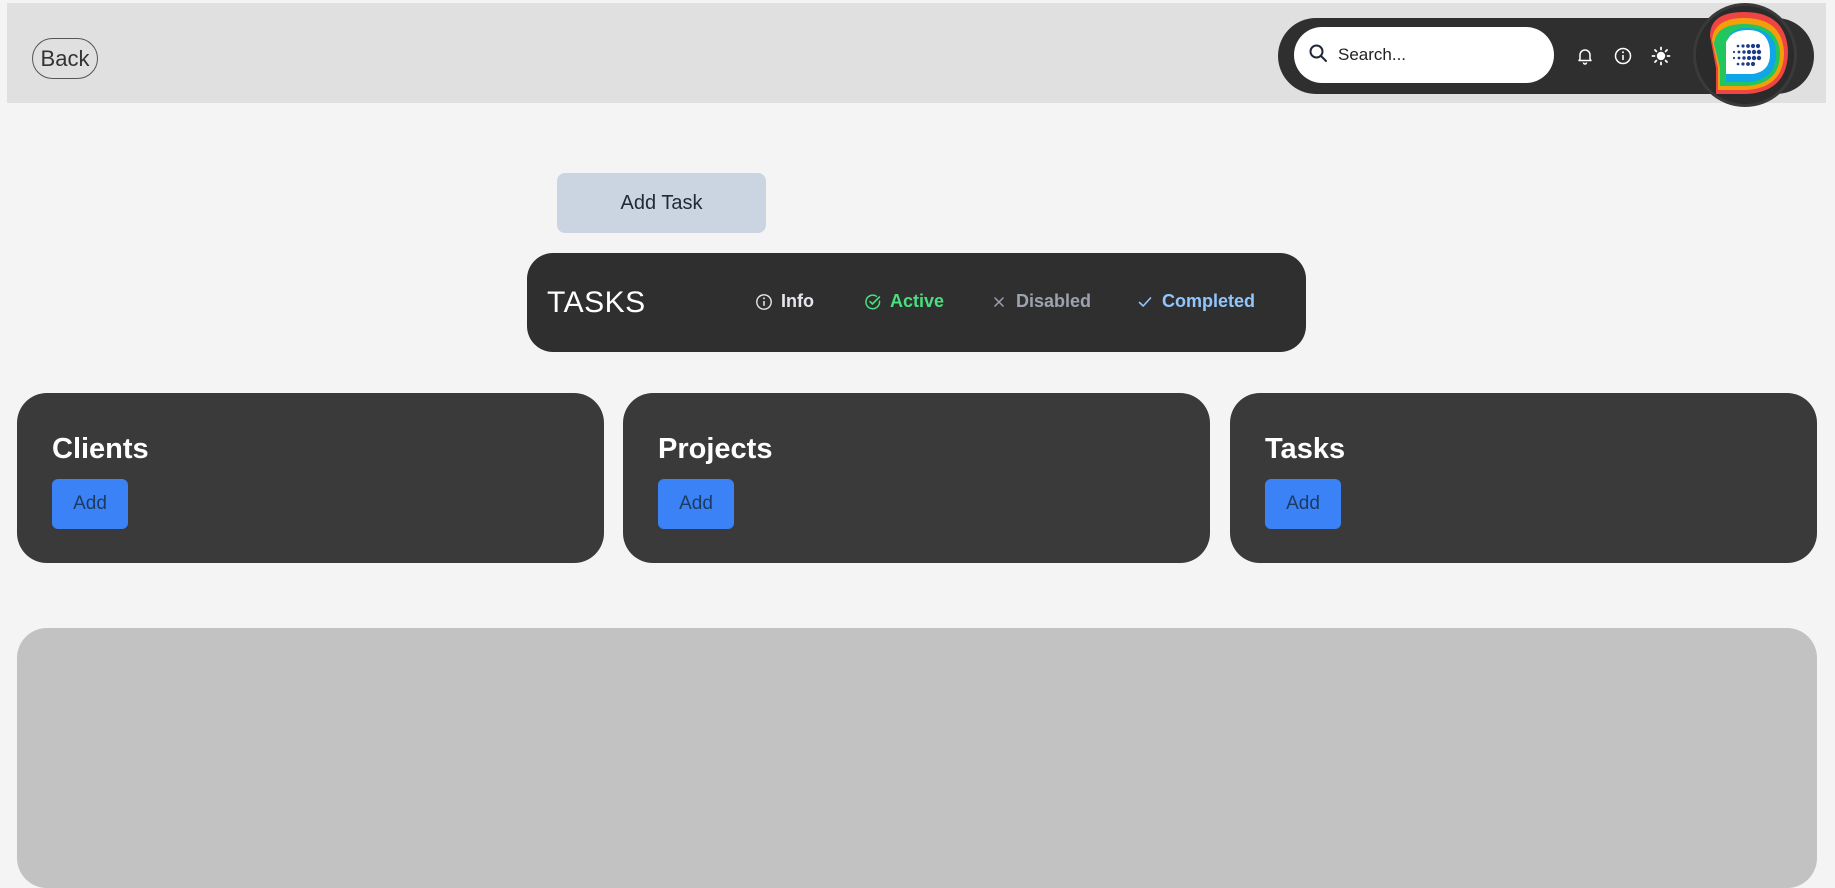 This screenshot has width=1835, height=888. Describe the element at coordinates (797, 301) in the screenshot. I see `status-info-label: Info` at that location.